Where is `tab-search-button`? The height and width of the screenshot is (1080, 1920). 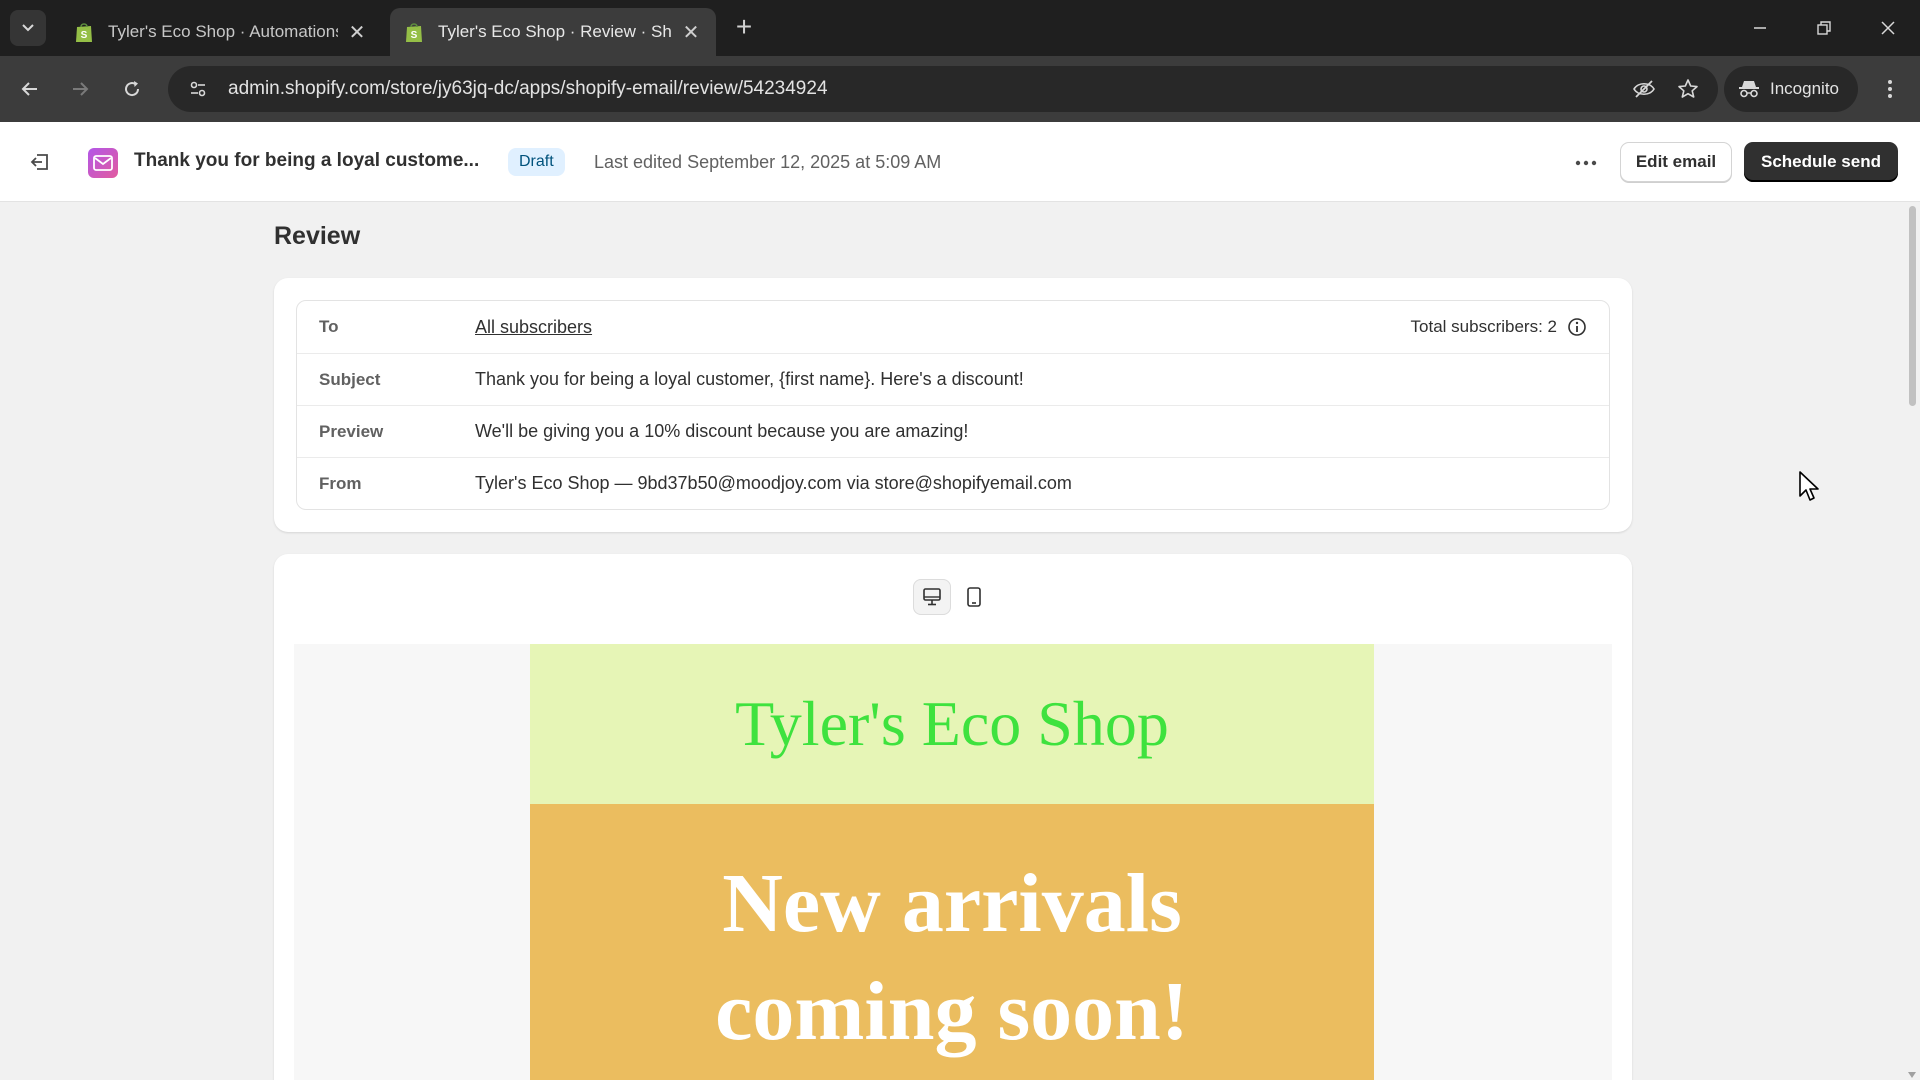 tab-search-button is located at coordinates (28, 28).